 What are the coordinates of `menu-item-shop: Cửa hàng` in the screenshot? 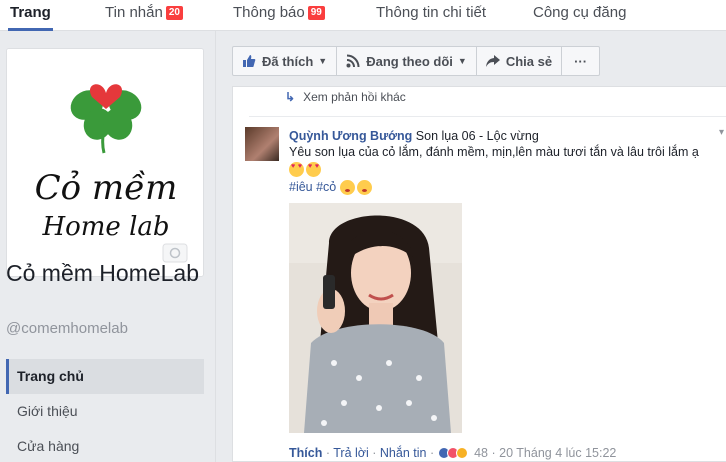 It's located at (105, 445).